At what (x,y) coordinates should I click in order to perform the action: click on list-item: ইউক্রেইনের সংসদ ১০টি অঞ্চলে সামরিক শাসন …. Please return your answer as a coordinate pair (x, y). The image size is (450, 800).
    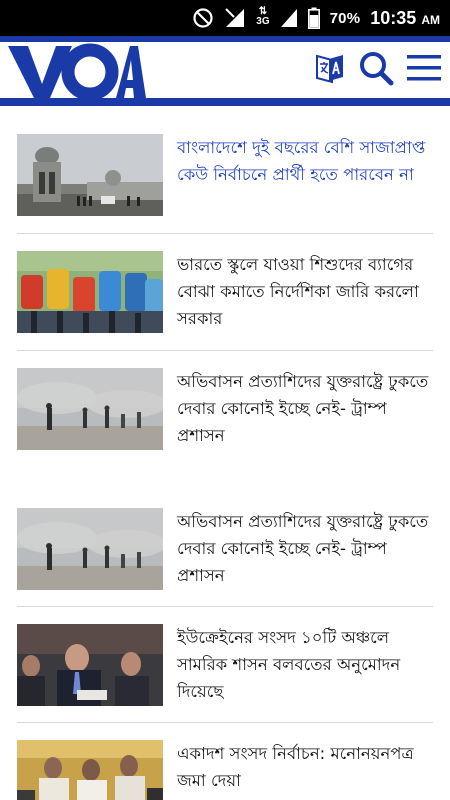
    Looking at the image, I should click on (225, 654).